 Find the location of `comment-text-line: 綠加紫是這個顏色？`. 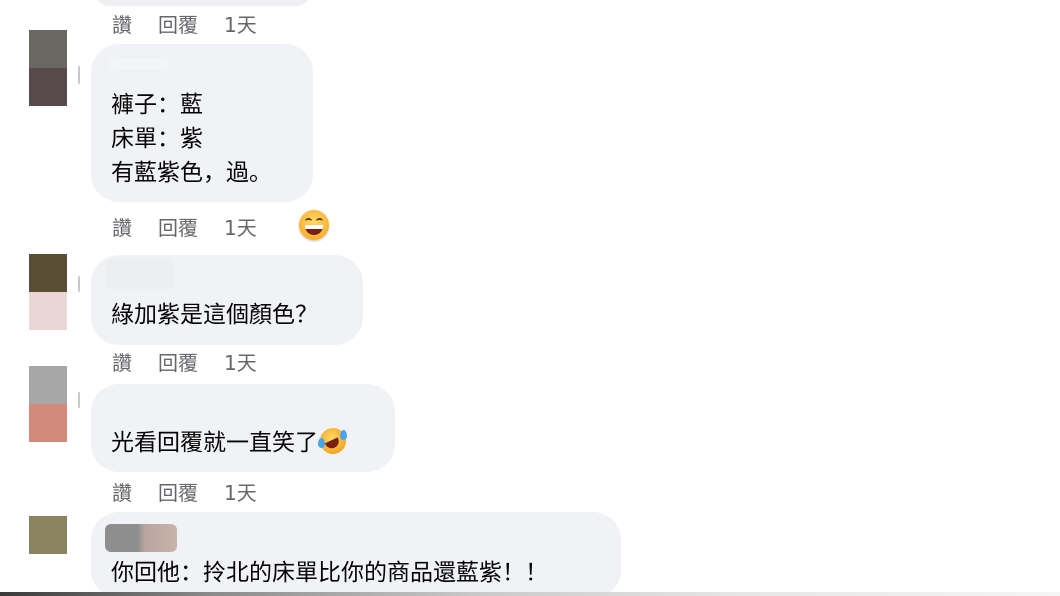

comment-text-line: 綠加紫是這個顏色？ is located at coordinates (214, 315).